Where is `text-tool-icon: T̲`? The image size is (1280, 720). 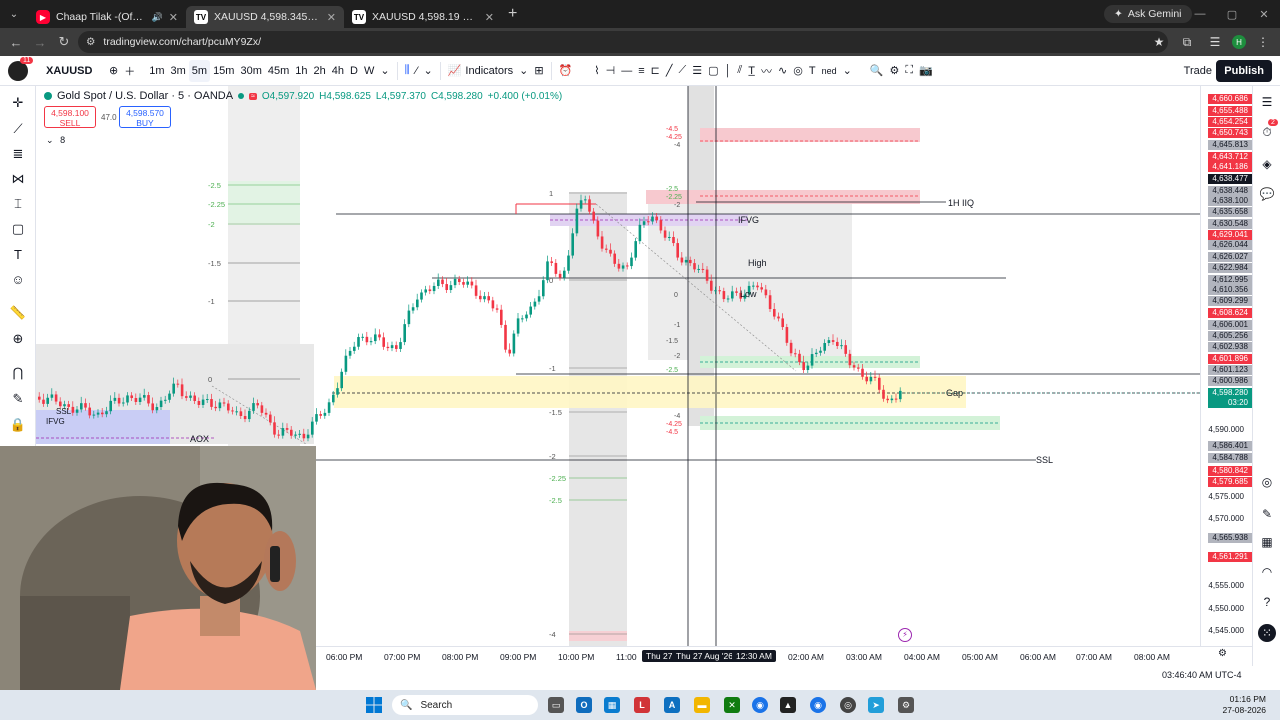
text-tool-icon: T̲ is located at coordinates (751, 71).